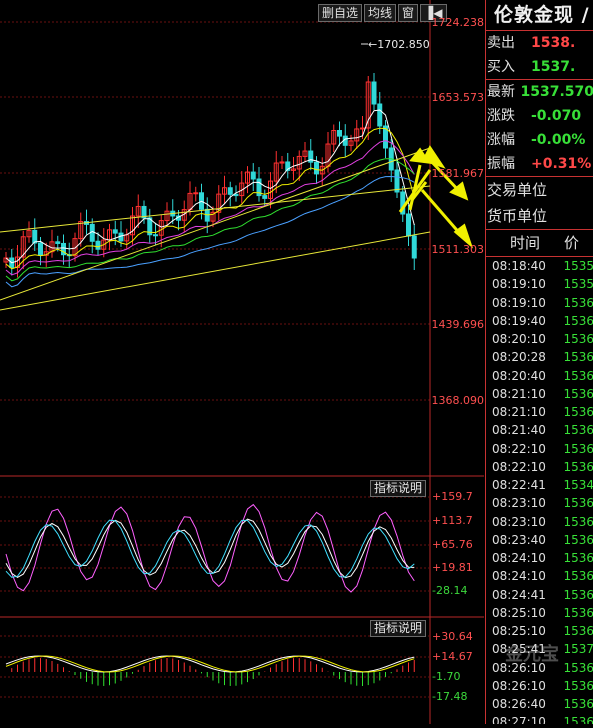  What do you see at coordinates (380, 13) in the screenshot?
I see `kline-button: 均线` at bounding box center [380, 13].